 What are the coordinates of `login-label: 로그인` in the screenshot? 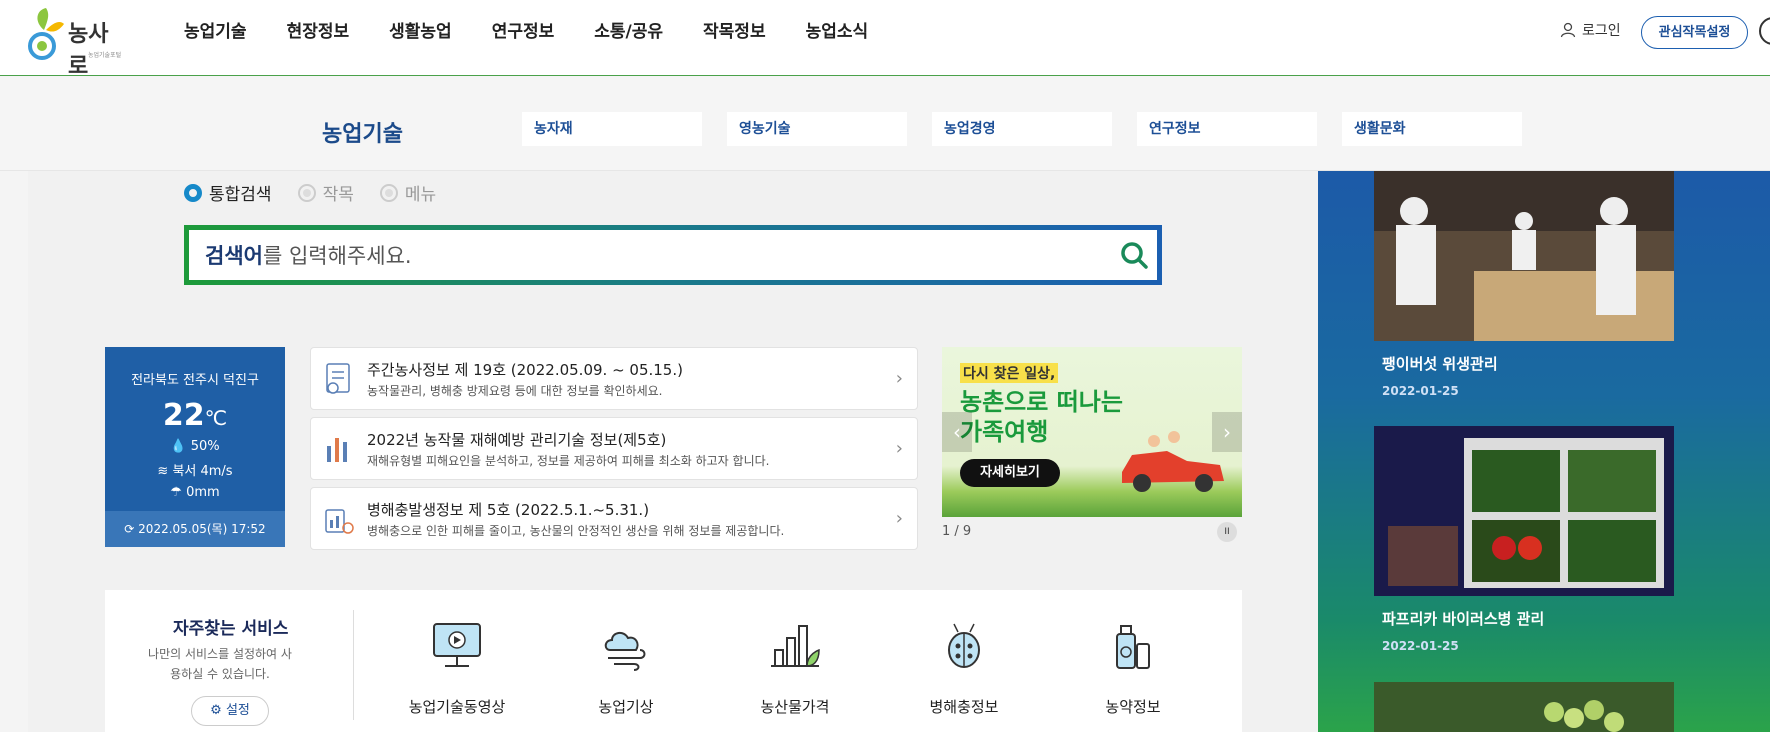 It's located at (1601, 31).